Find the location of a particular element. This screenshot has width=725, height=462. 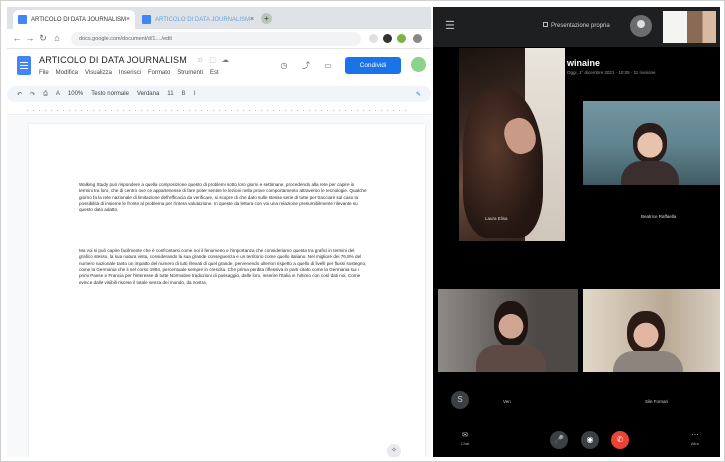

end-call-button: ✆ is located at coordinates (620, 440).